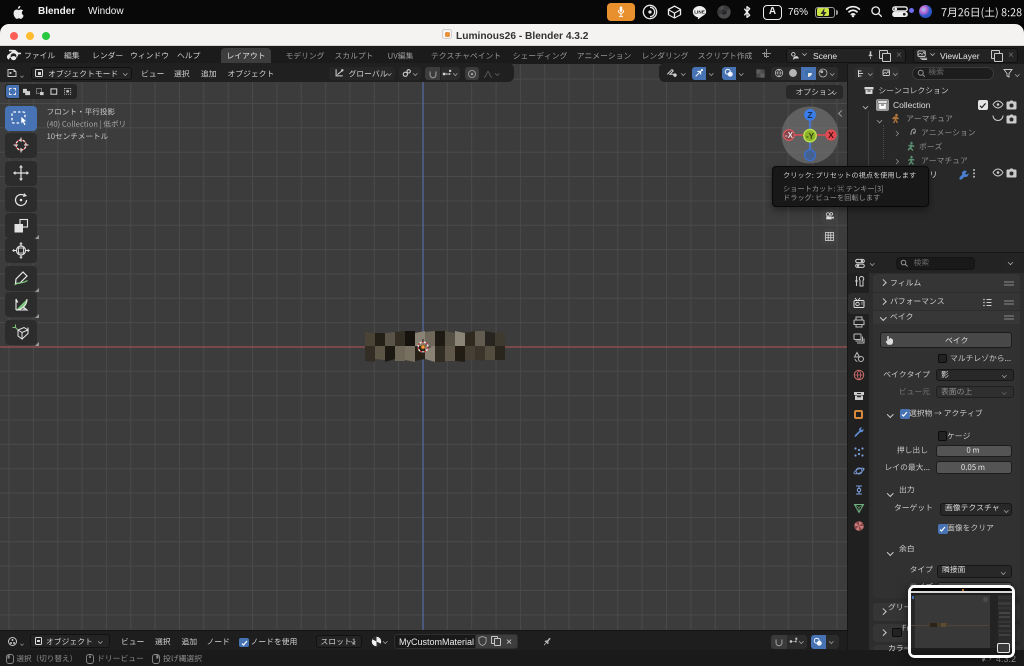  What do you see at coordinates (789, 135) in the screenshot?
I see `svg-text: -X` at bounding box center [789, 135].